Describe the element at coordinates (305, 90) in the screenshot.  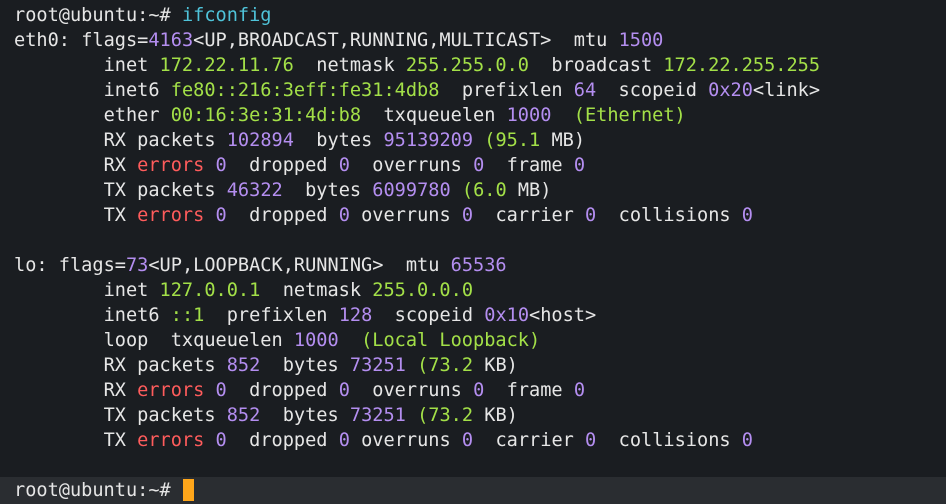
I see `inet6-value: fe80::216:3eff:fe31:4db8` at that location.